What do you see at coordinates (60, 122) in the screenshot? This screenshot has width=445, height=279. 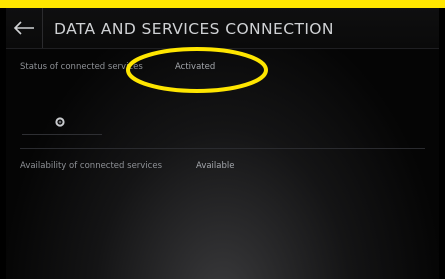 I see `ring-icon` at bounding box center [60, 122].